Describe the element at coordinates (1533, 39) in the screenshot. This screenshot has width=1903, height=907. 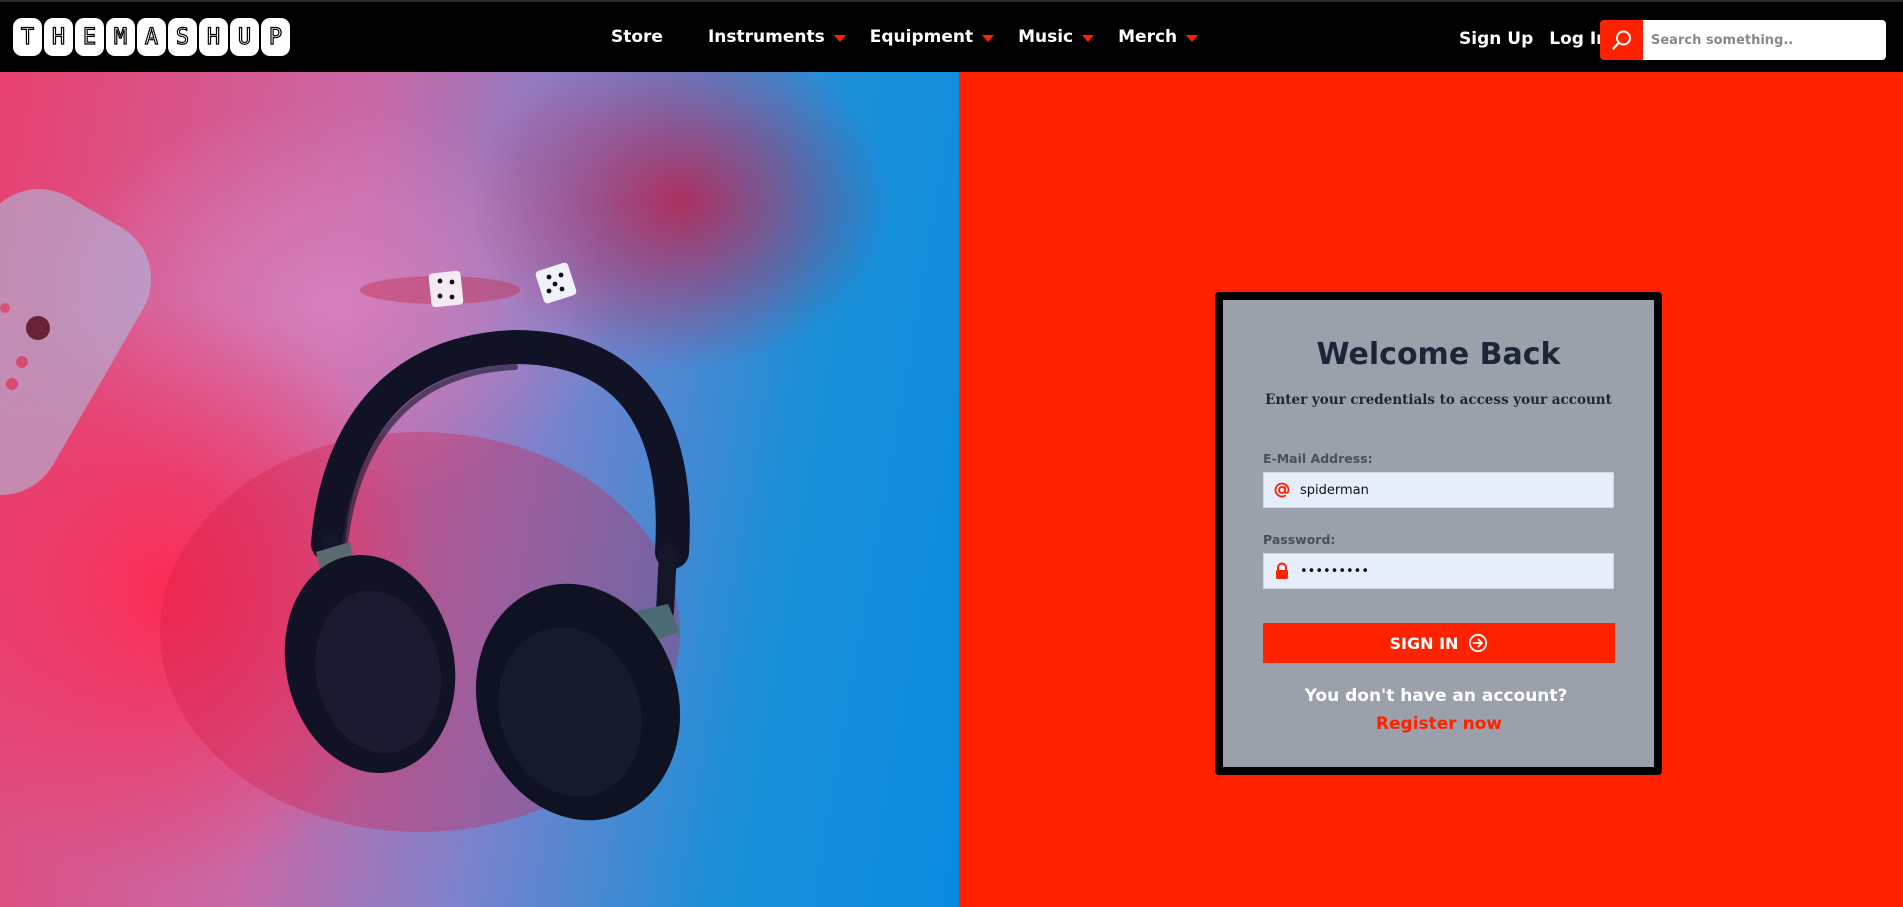
I see `auth-links: Sign Up Log In` at that location.